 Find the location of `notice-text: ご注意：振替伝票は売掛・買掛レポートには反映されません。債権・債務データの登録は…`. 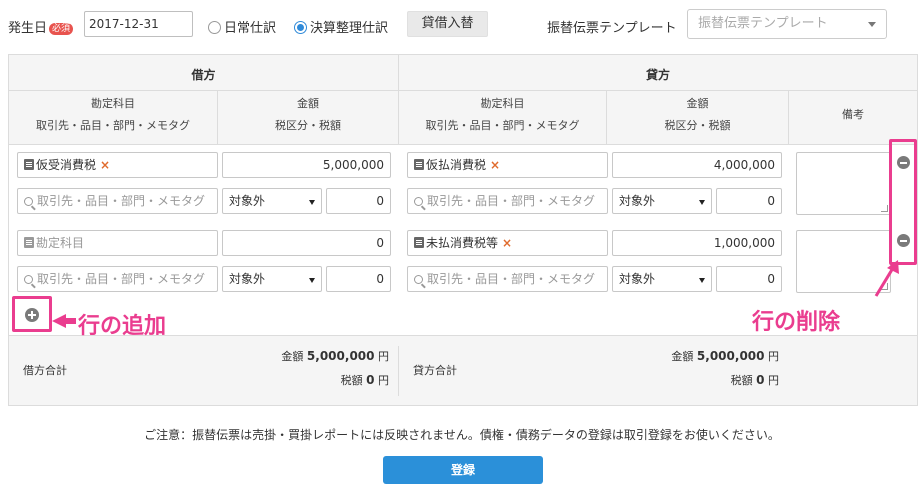

notice-text: ご注意：振替伝票は売掛・買掛レポートには反映されません。債権・債務データの登録は… is located at coordinates (462, 435).